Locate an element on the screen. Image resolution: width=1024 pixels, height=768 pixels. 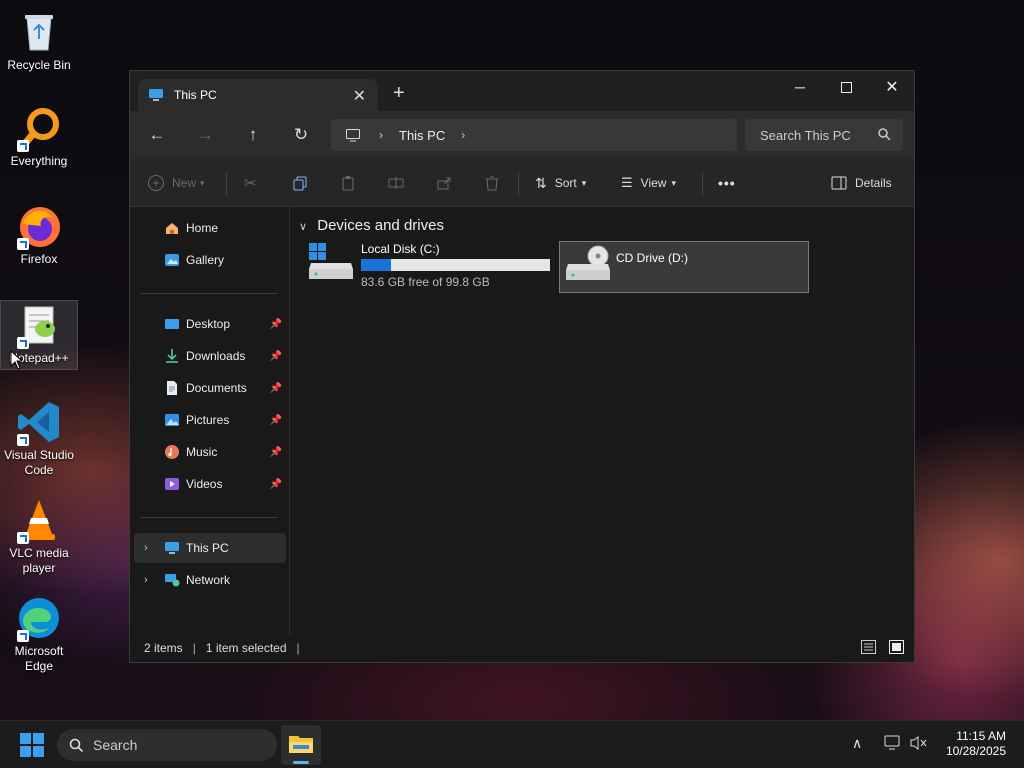
documents-icon is located at coordinates (172, 388).